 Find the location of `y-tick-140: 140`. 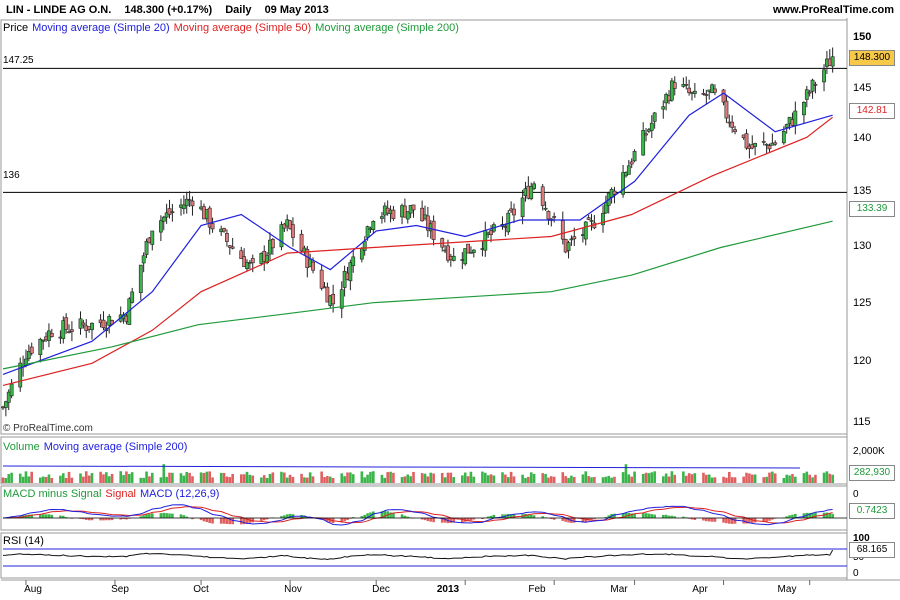

y-tick-140: 140 is located at coordinates (862, 138).